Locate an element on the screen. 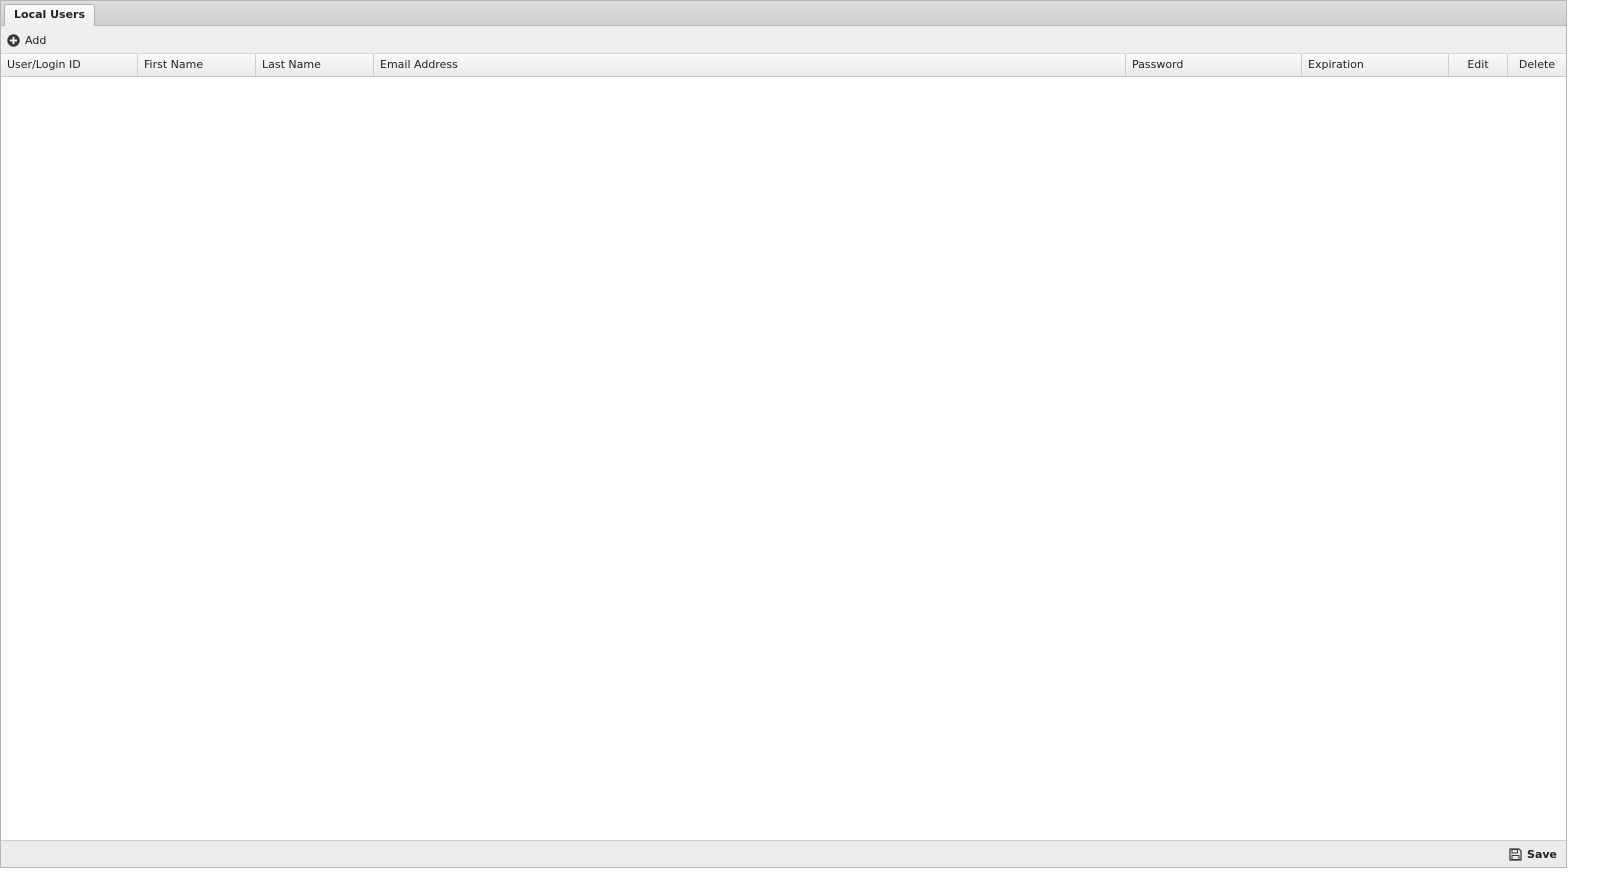  floppy-disk-icon is located at coordinates (1515, 854).